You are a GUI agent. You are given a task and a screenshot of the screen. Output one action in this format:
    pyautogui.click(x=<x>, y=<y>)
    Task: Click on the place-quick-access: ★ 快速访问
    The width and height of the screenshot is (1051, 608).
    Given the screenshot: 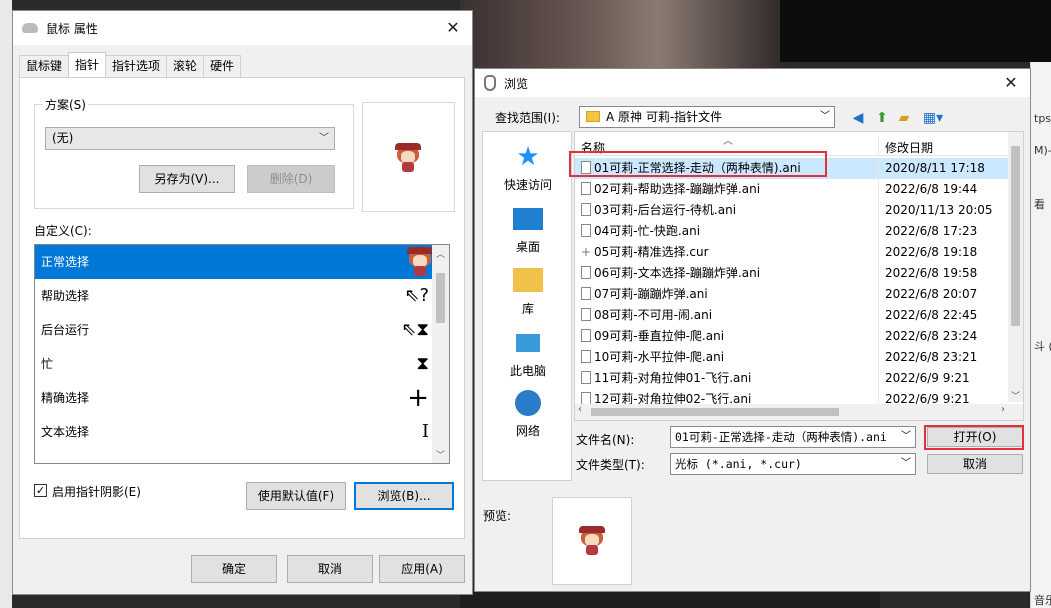 What is the action you would take?
    pyautogui.click(x=528, y=167)
    